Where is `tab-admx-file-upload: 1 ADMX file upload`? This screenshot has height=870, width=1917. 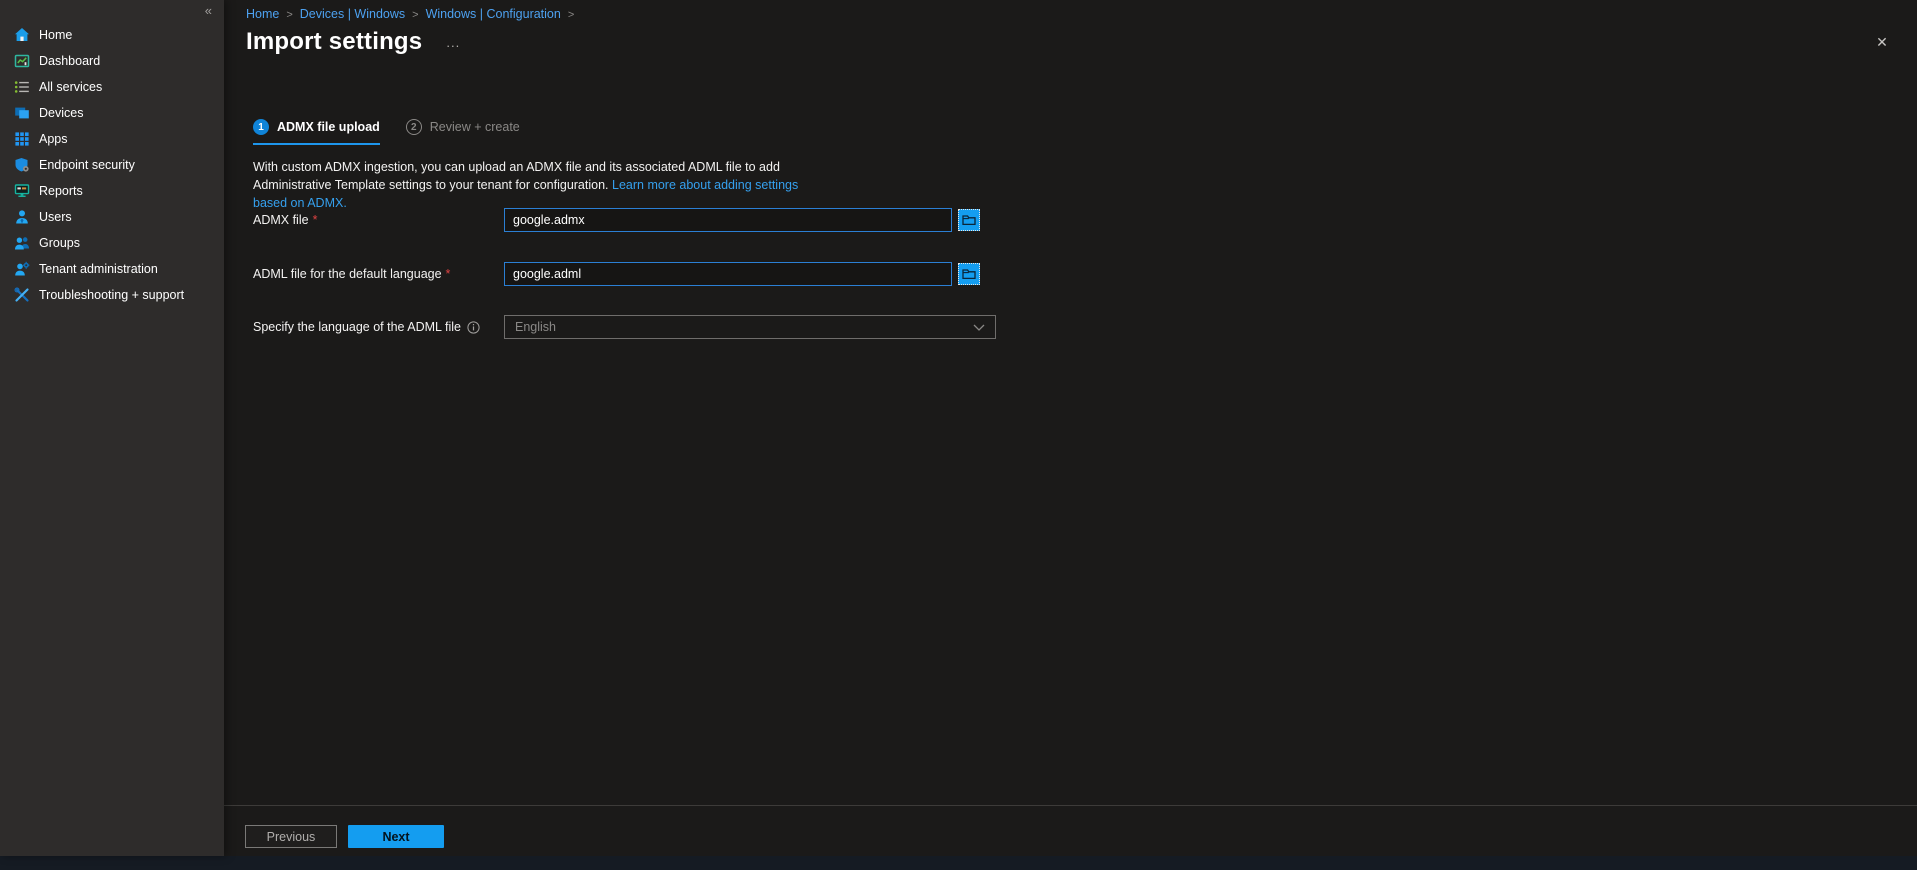 tab-admx-file-upload: 1 ADMX file upload is located at coordinates (316, 132).